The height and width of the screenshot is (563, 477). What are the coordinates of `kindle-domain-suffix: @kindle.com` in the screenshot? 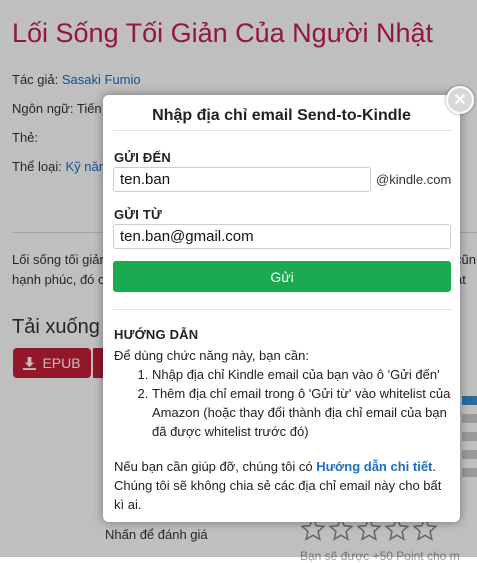 It's located at (414, 179).